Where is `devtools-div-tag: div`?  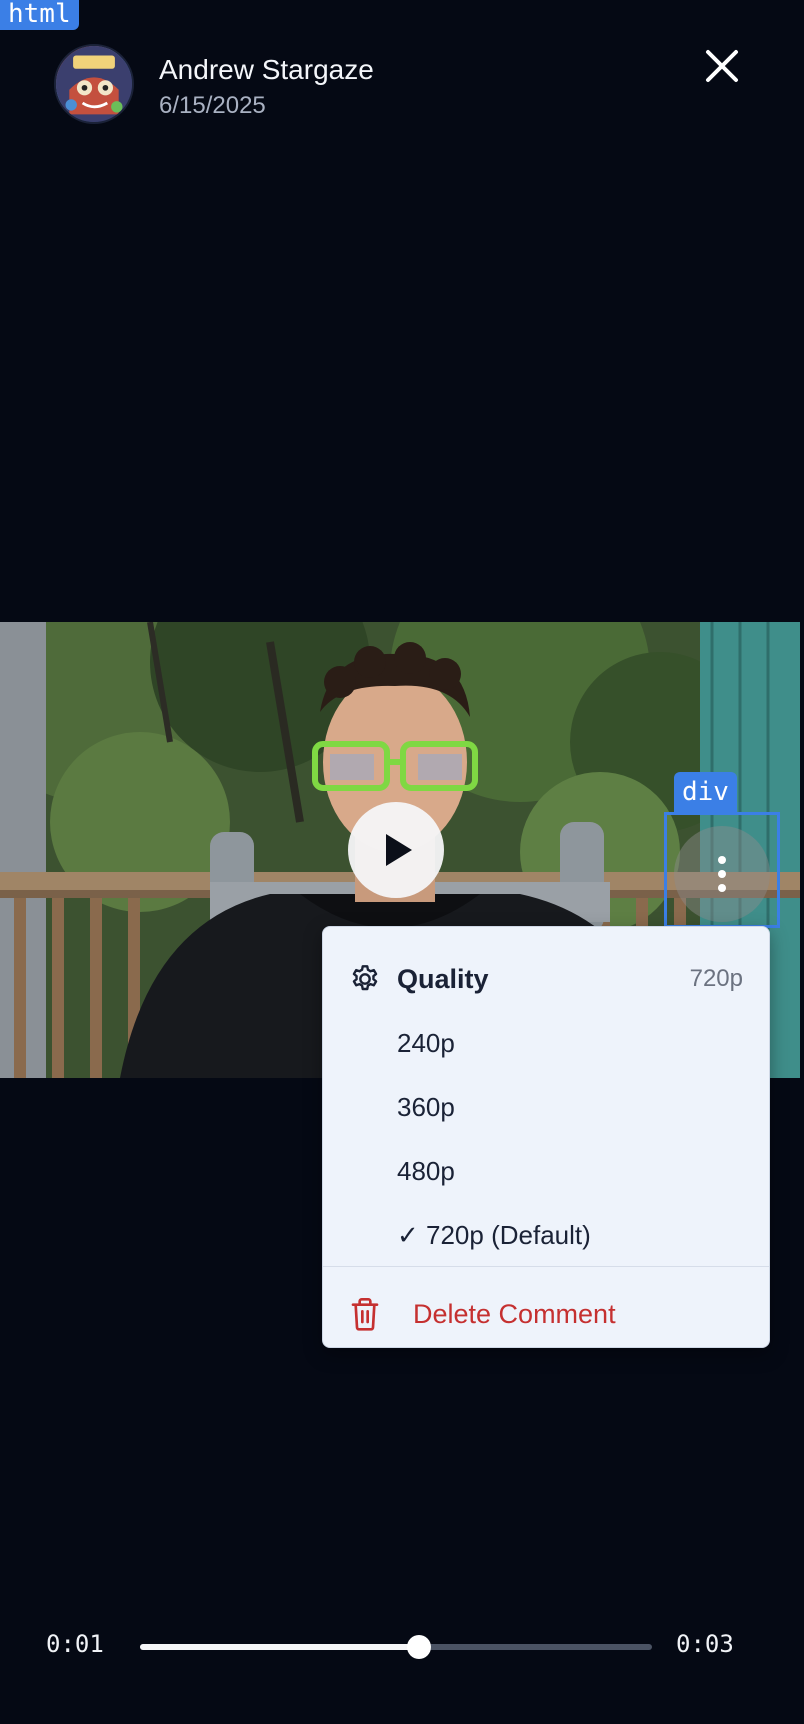 devtools-div-tag: div is located at coordinates (705, 792).